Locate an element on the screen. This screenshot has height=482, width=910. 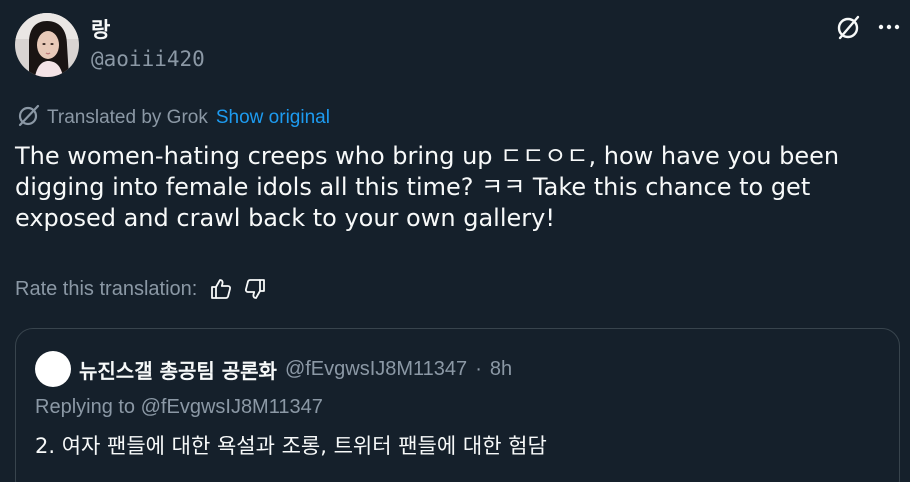
translated-by-label: Translated by Grok is located at coordinates (127, 117).